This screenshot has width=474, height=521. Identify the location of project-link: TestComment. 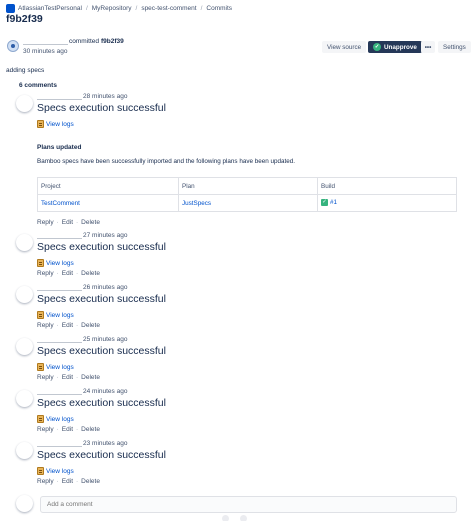
(60, 203).